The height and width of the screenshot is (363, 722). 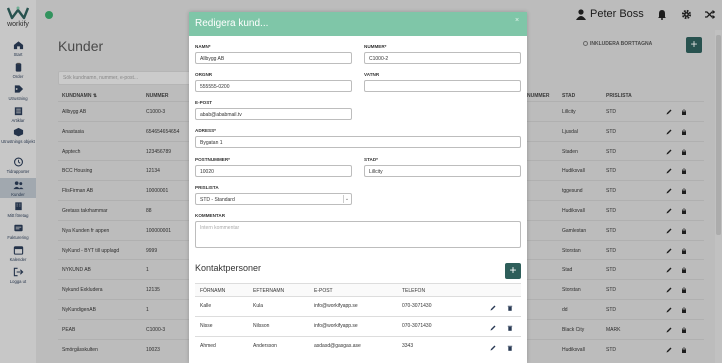 I want to click on vatnr-field, so click(x=442, y=86).